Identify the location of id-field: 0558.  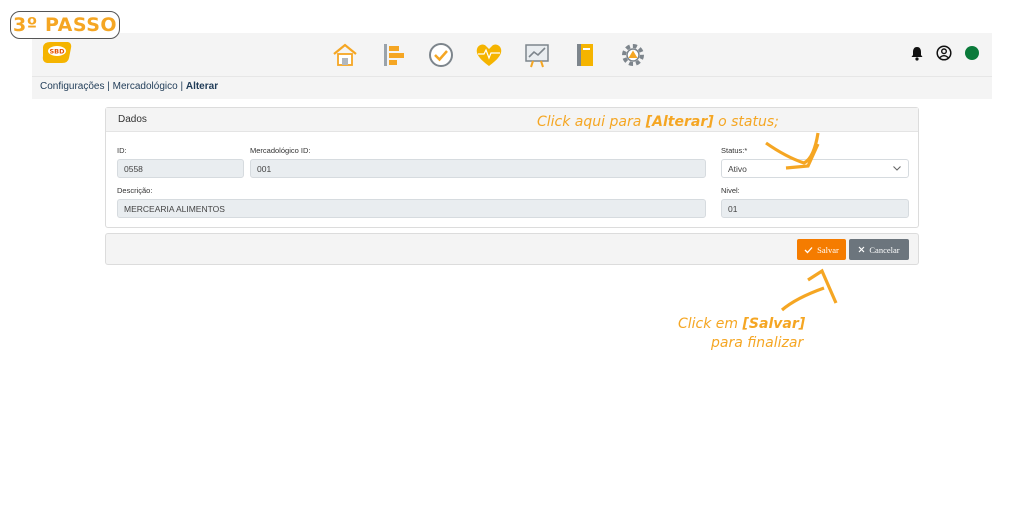
(180, 168).